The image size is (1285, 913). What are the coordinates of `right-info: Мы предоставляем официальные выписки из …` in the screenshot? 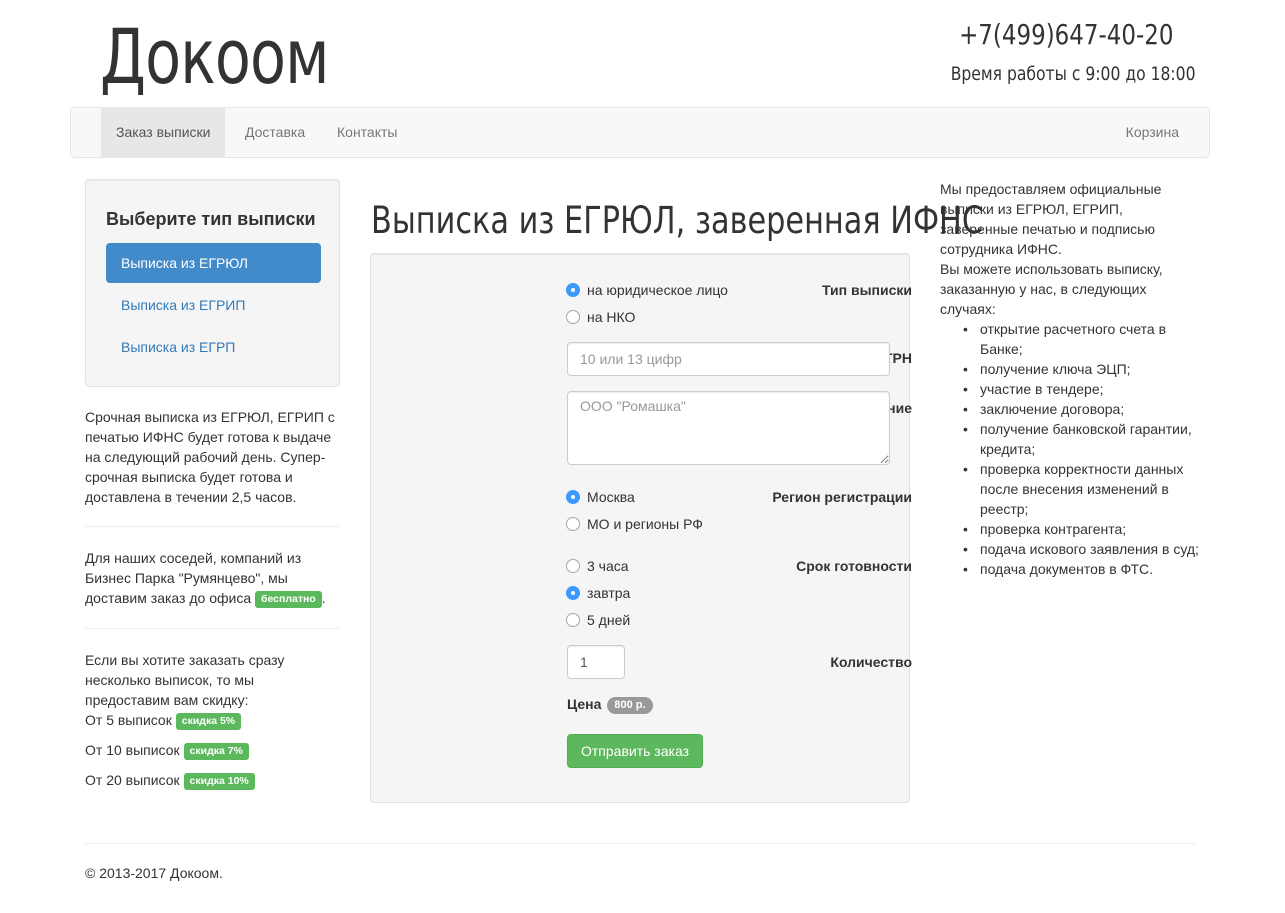 It's located at (1070, 379).